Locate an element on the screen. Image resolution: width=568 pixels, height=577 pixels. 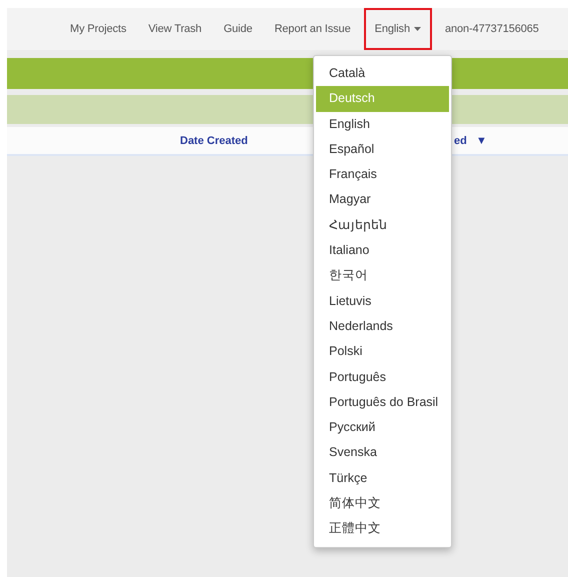
menu-item: Հայերեն is located at coordinates (382, 225).